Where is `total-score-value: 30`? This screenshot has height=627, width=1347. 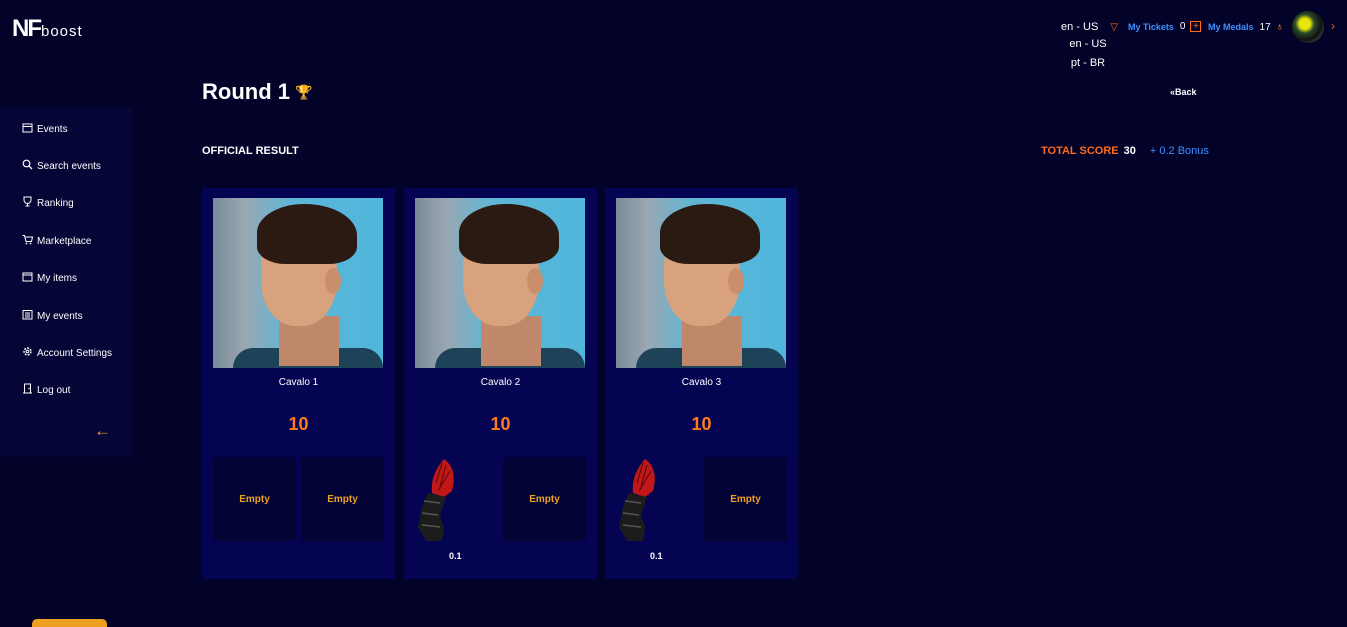 total-score-value: 30 is located at coordinates (1129, 151).